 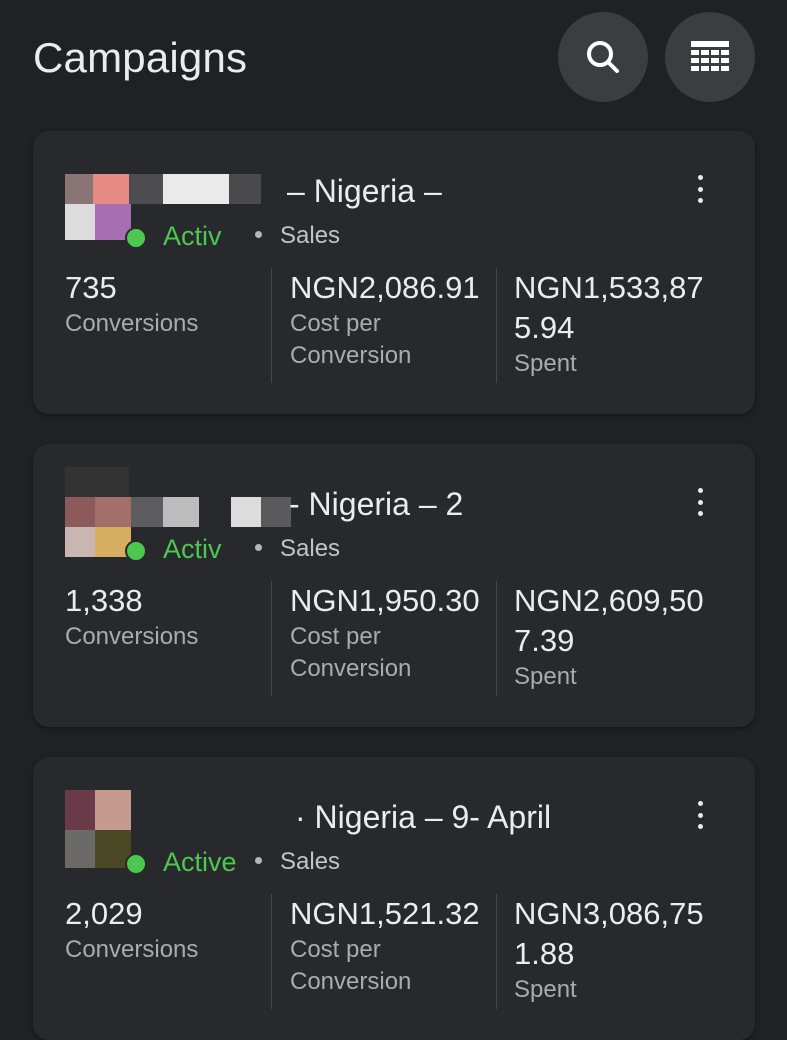 I want to click on table-view-icon, so click(x=710, y=56).